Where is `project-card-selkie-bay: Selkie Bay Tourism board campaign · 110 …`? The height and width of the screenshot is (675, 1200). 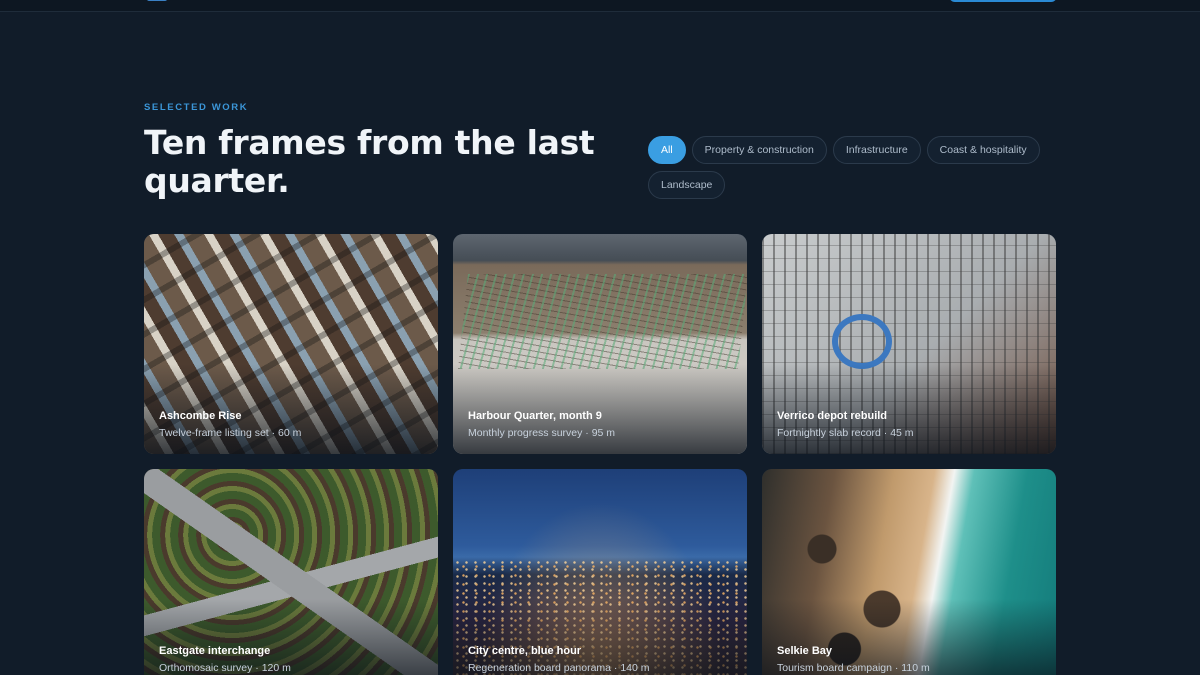
project-card-selkie-bay: Selkie Bay Tourism board campaign · 110 … is located at coordinates (909, 572).